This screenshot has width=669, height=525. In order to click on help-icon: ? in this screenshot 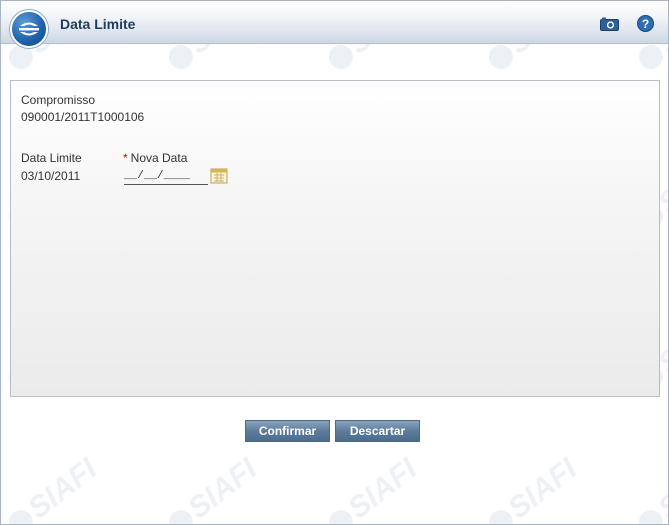, I will do `click(645, 23)`.